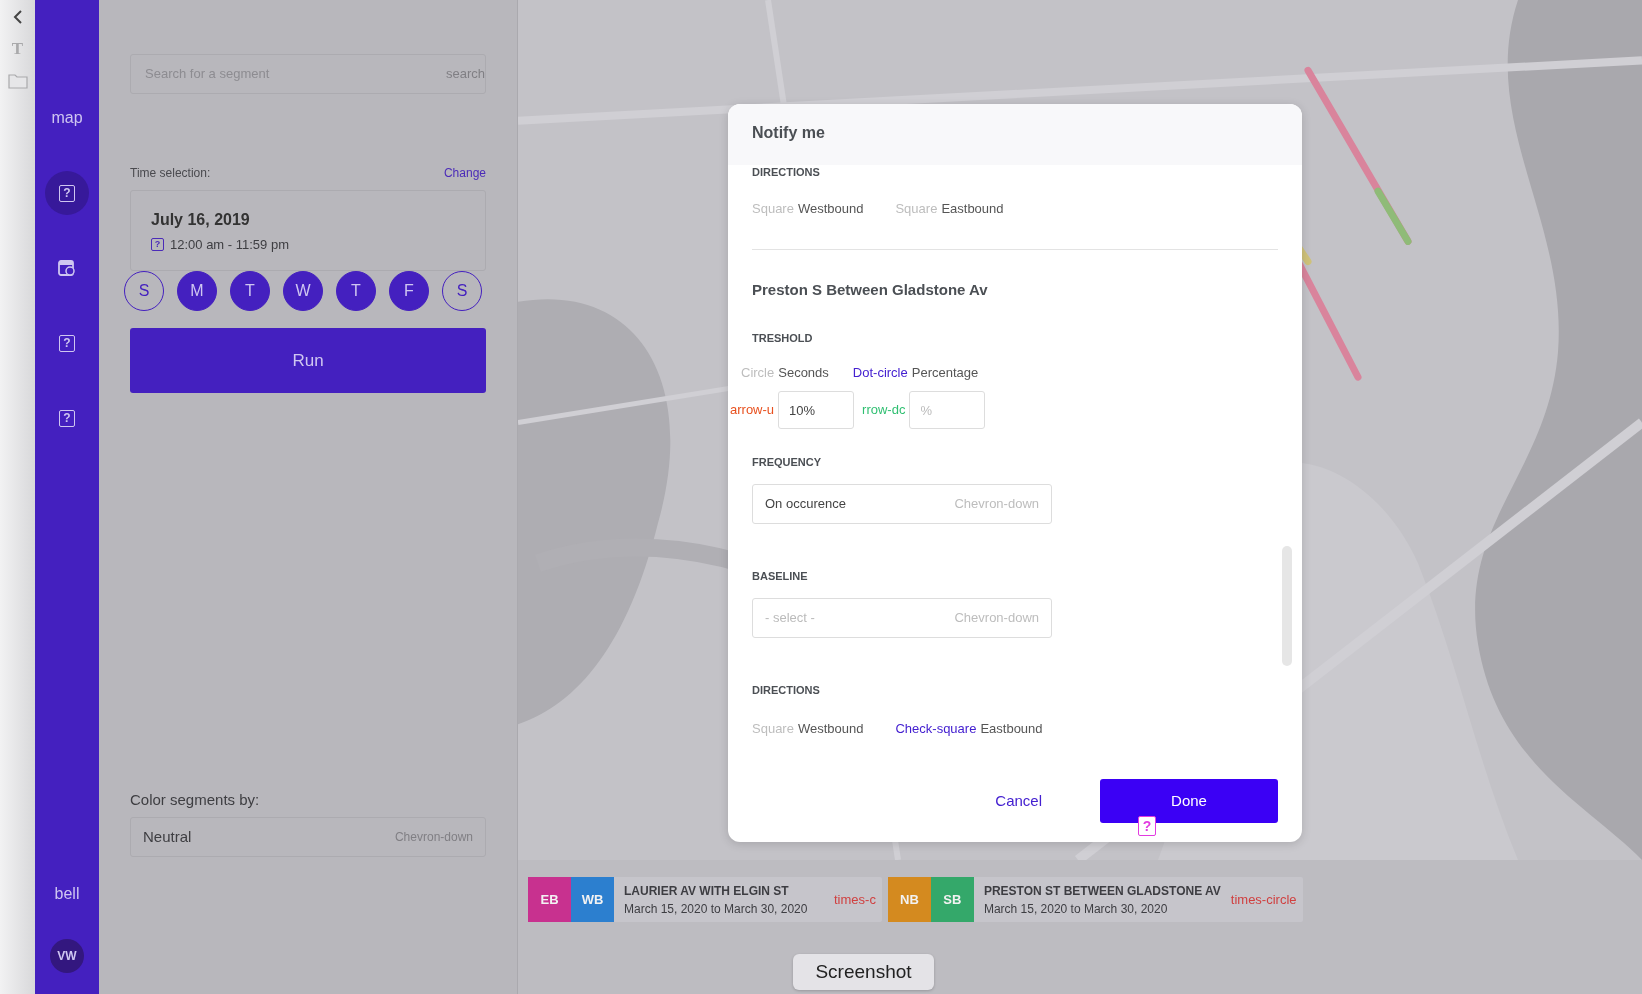 Image resolution: width=1642 pixels, height=994 pixels. Describe the element at coordinates (1287, 606) in the screenshot. I see `scrollbar-thumb` at that location.